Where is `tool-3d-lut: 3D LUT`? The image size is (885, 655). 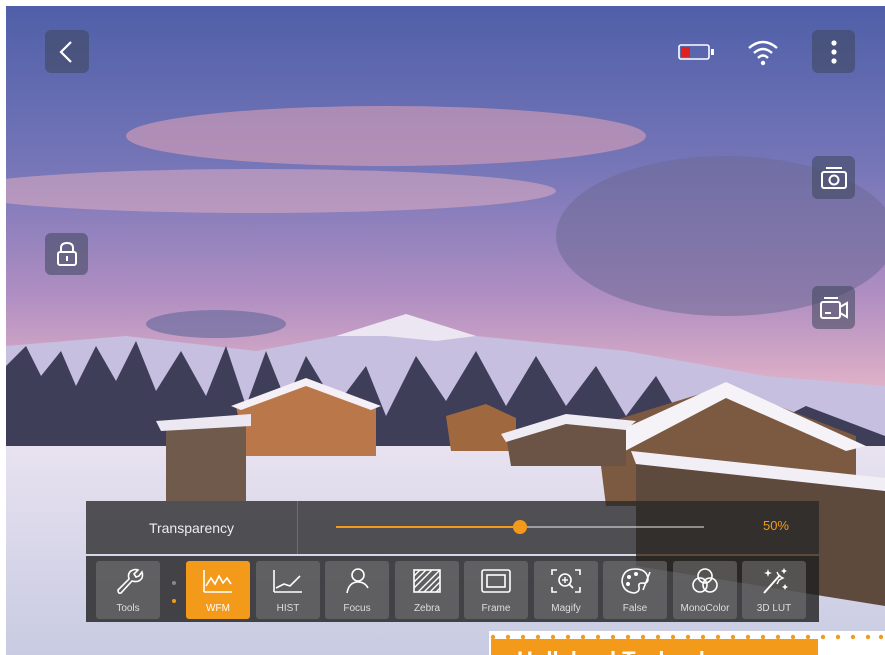 tool-3d-lut: 3D LUT is located at coordinates (774, 590).